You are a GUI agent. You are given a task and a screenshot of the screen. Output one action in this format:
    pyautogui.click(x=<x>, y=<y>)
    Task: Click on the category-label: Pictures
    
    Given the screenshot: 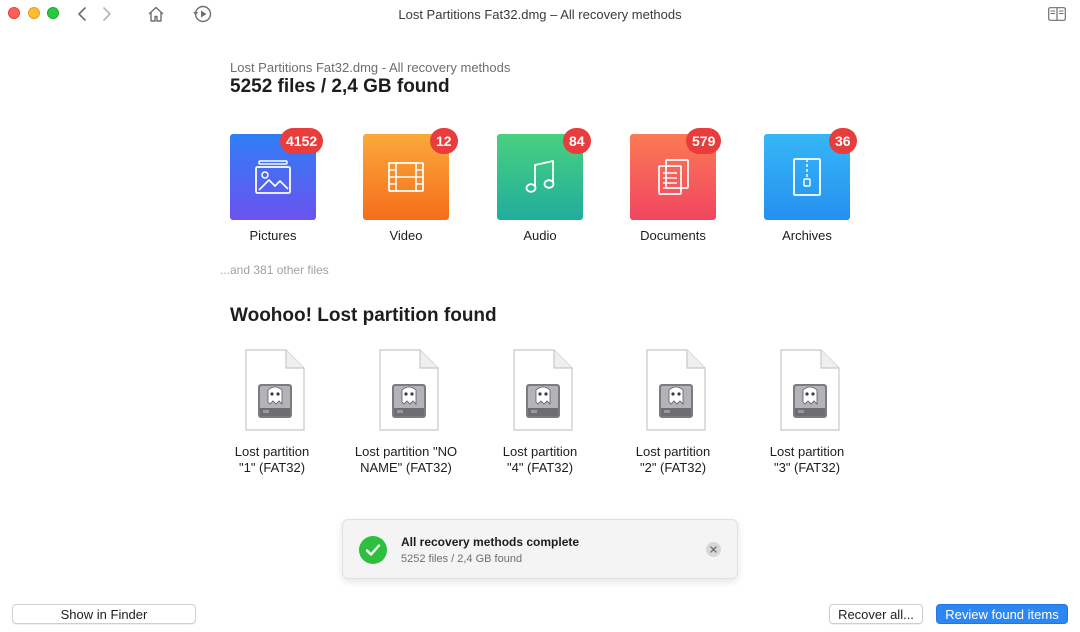 What is the action you would take?
    pyautogui.click(x=273, y=235)
    